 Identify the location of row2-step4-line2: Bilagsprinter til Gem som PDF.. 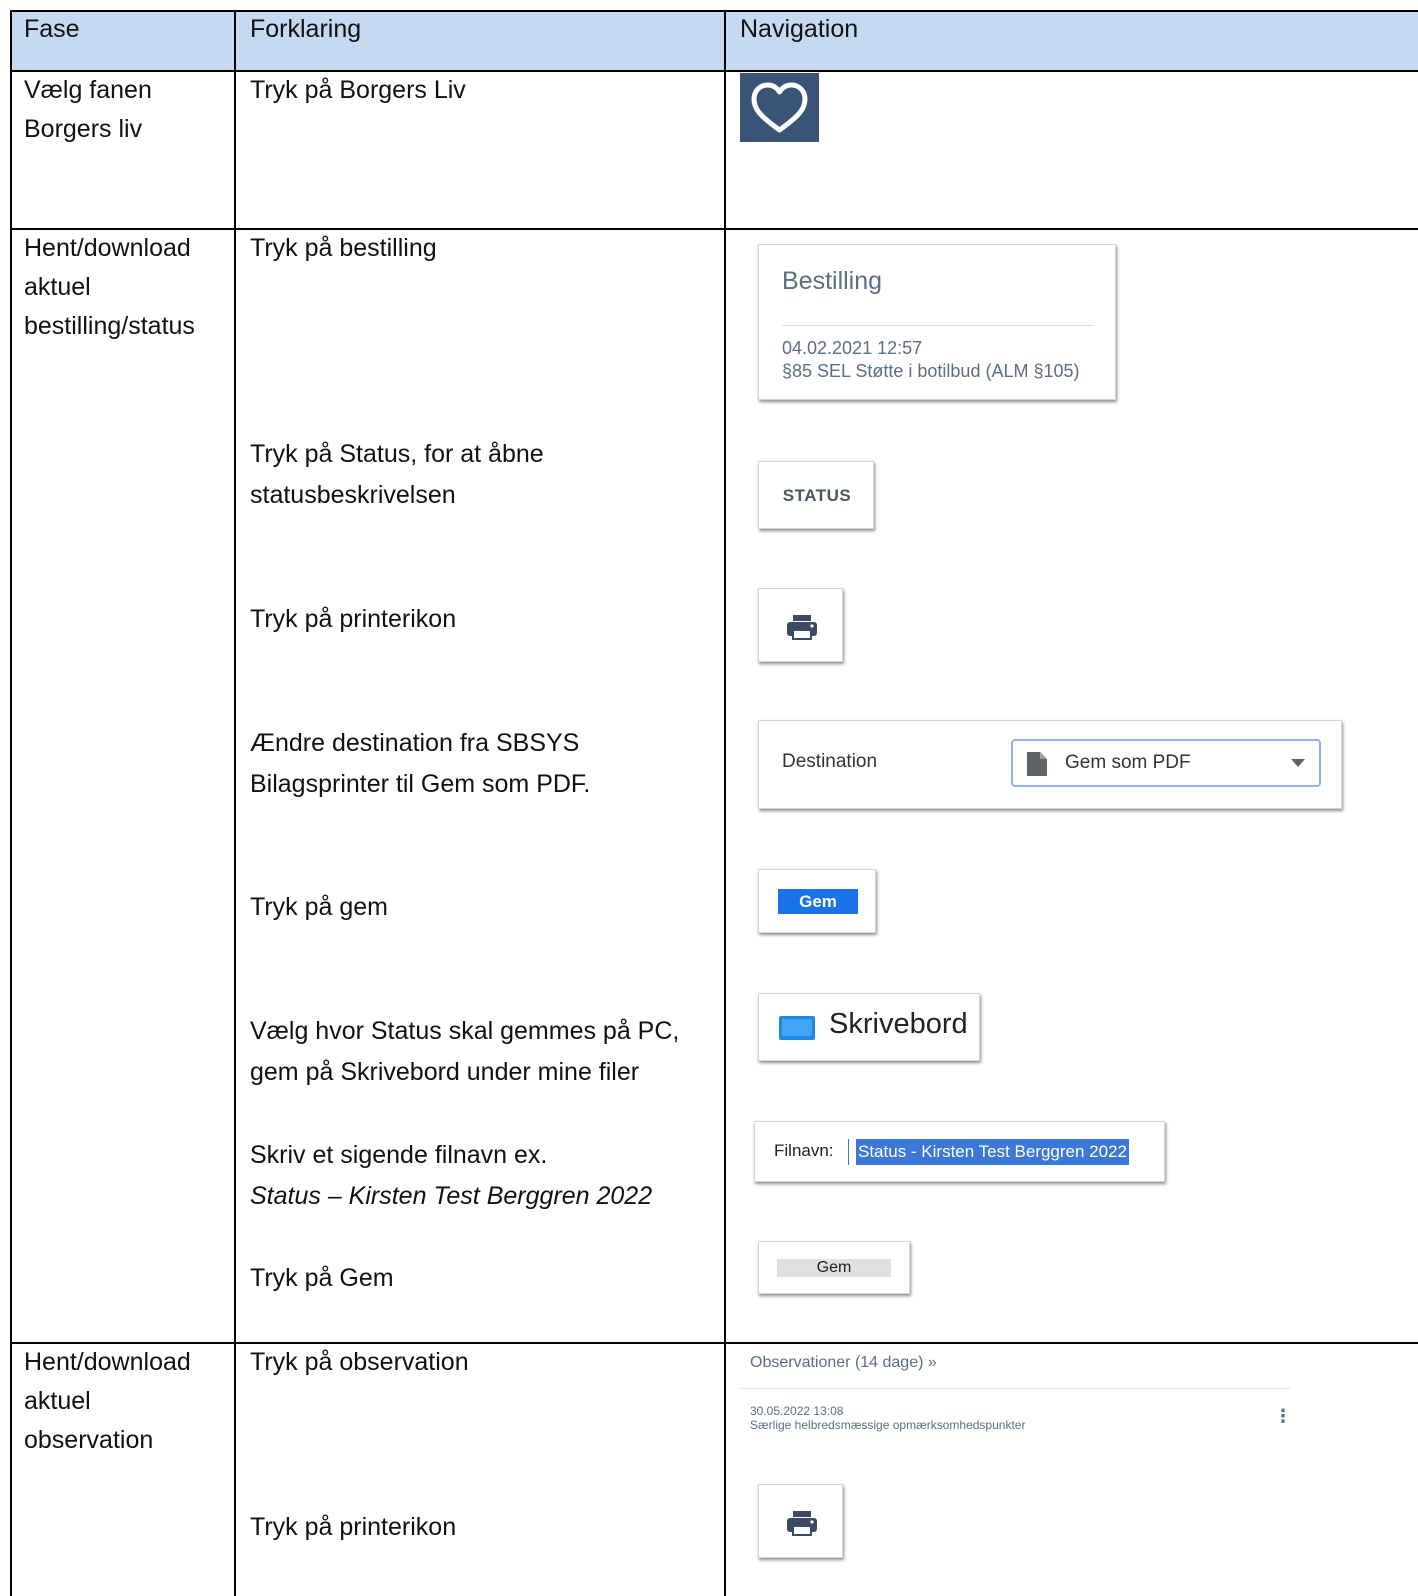
(420, 784).